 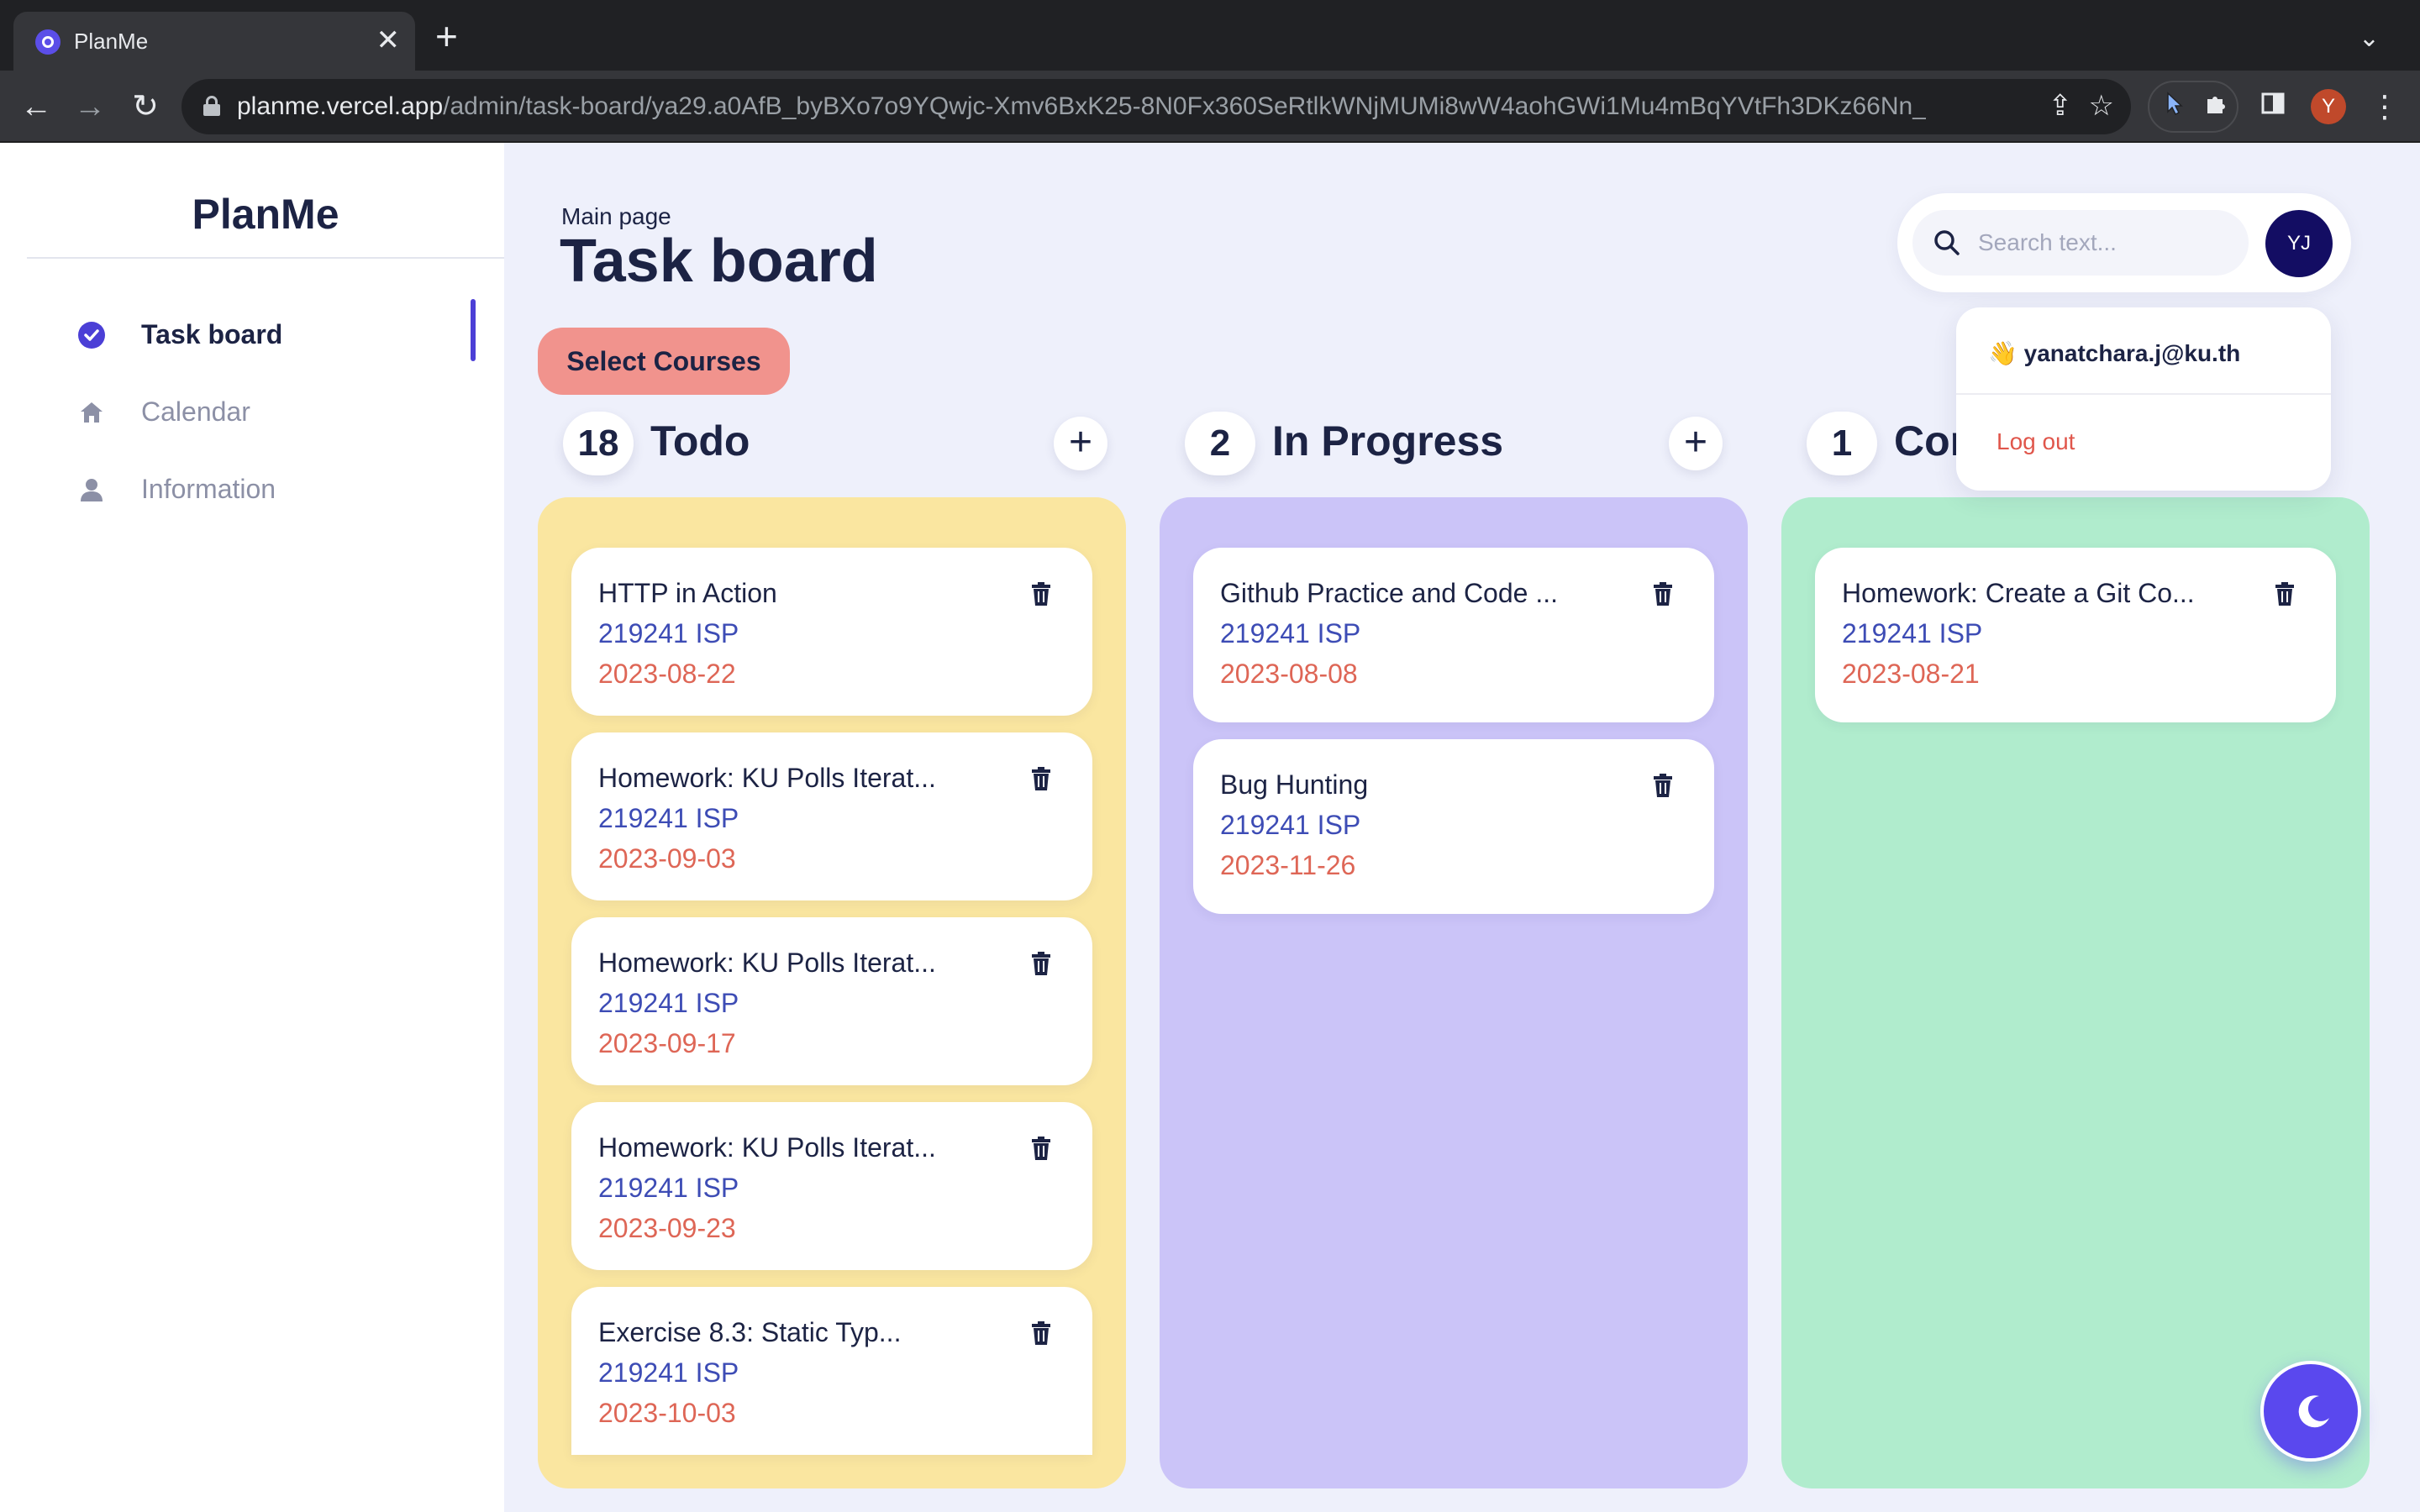 What do you see at coordinates (700, 441) in the screenshot?
I see `column-title: Todo` at bounding box center [700, 441].